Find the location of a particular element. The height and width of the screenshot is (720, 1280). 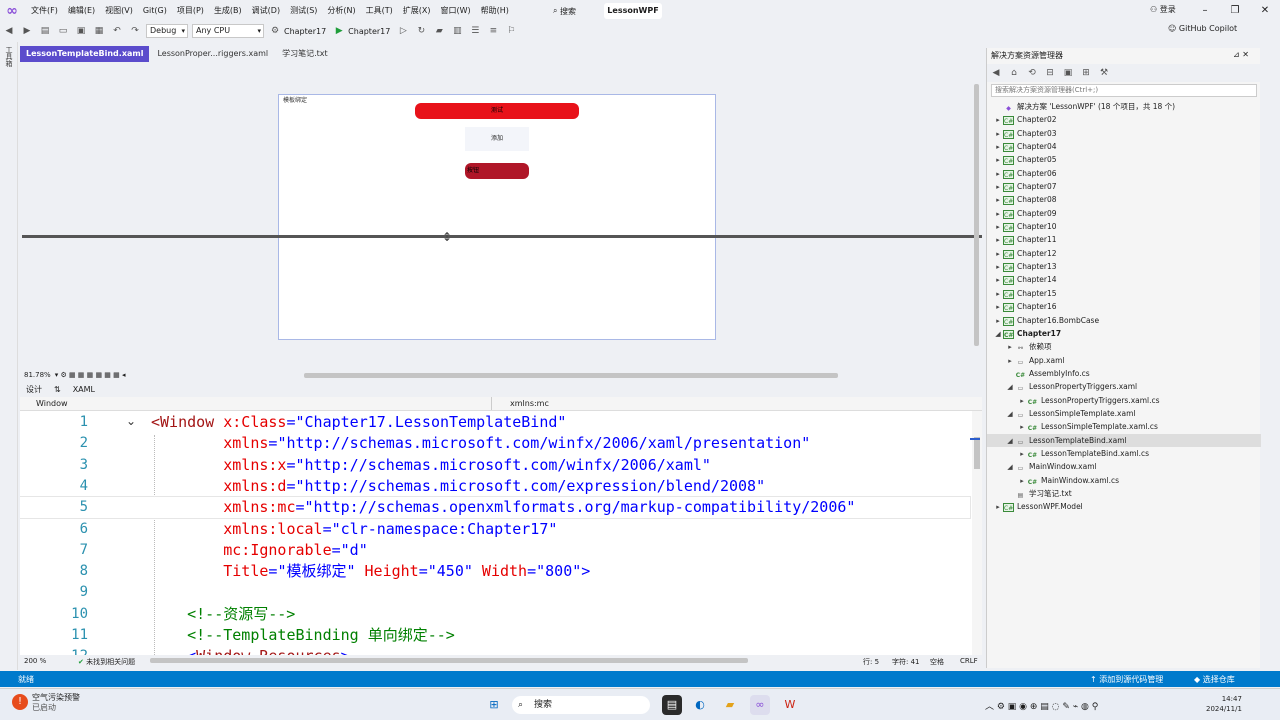

tree-item: ◢ ▭ LessonSimpleTemplate.xaml is located at coordinates (1124, 413).